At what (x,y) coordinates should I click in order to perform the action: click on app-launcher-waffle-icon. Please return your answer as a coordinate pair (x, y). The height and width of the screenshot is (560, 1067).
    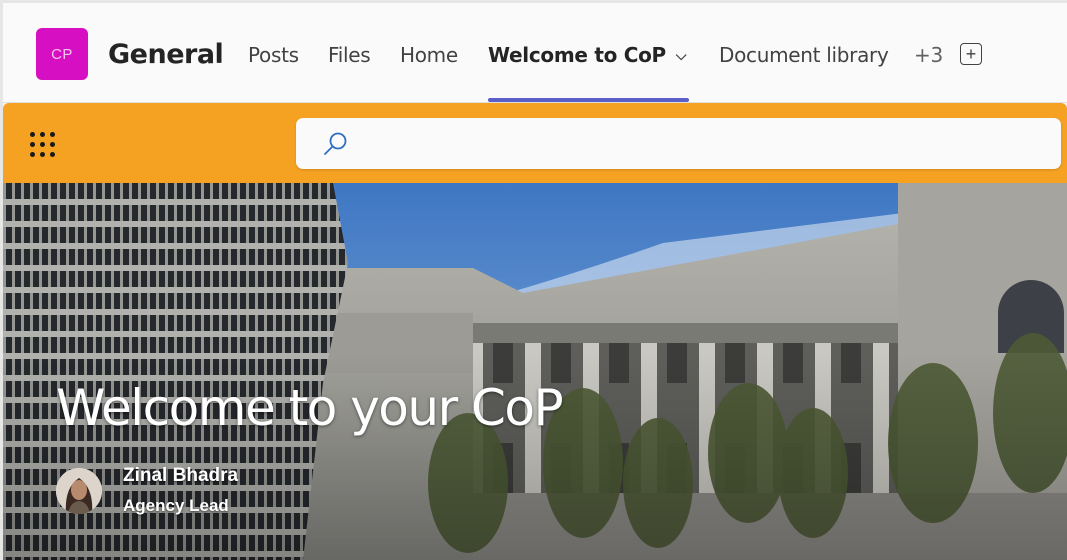
    Looking at the image, I should click on (42, 144).